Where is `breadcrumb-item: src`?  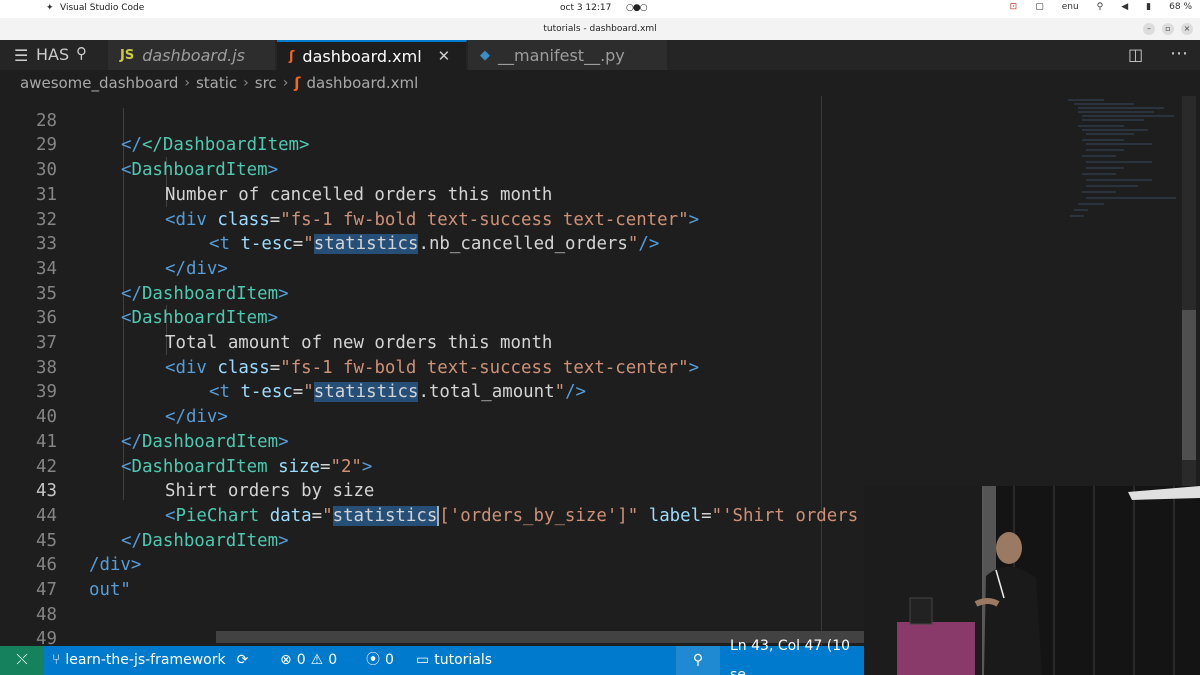 breadcrumb-item: src is located at coordinates (266, 83).